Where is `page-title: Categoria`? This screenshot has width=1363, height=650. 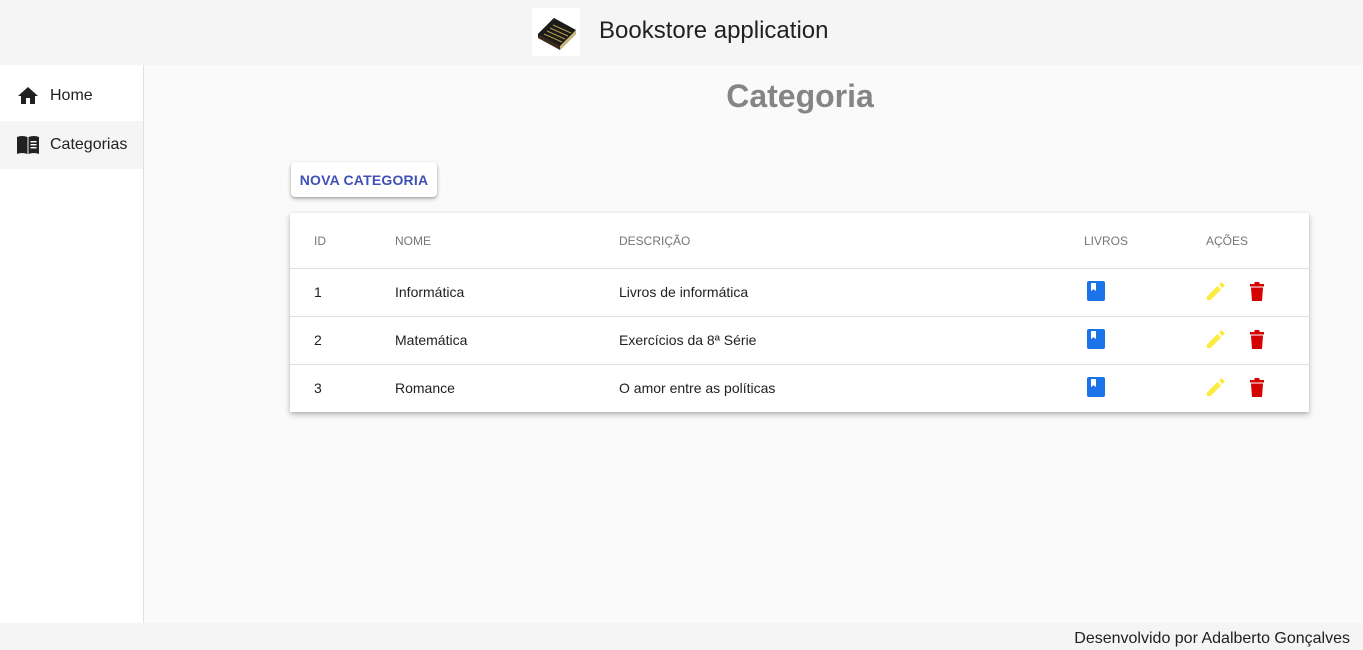 page-title: Categoria is located at coordinates (800, 96).